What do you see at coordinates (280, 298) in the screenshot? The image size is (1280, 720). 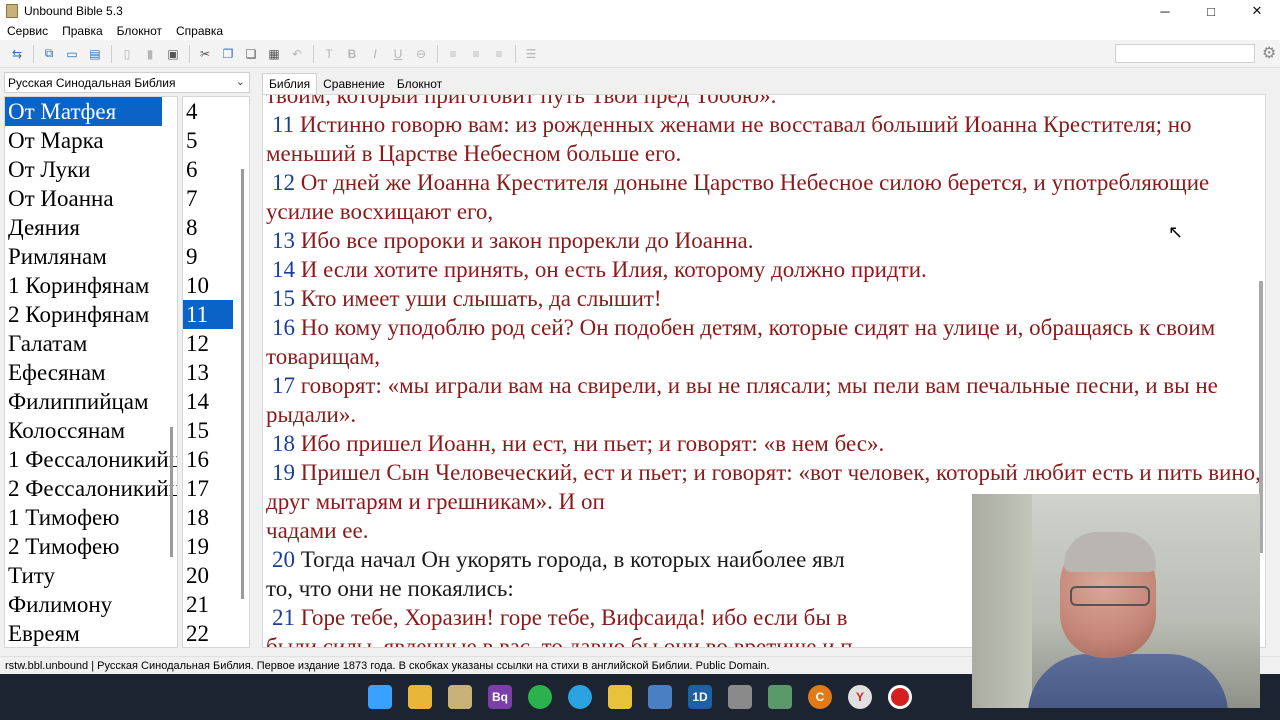 I see `verse-number: 15` at bounding box center [280, 298].